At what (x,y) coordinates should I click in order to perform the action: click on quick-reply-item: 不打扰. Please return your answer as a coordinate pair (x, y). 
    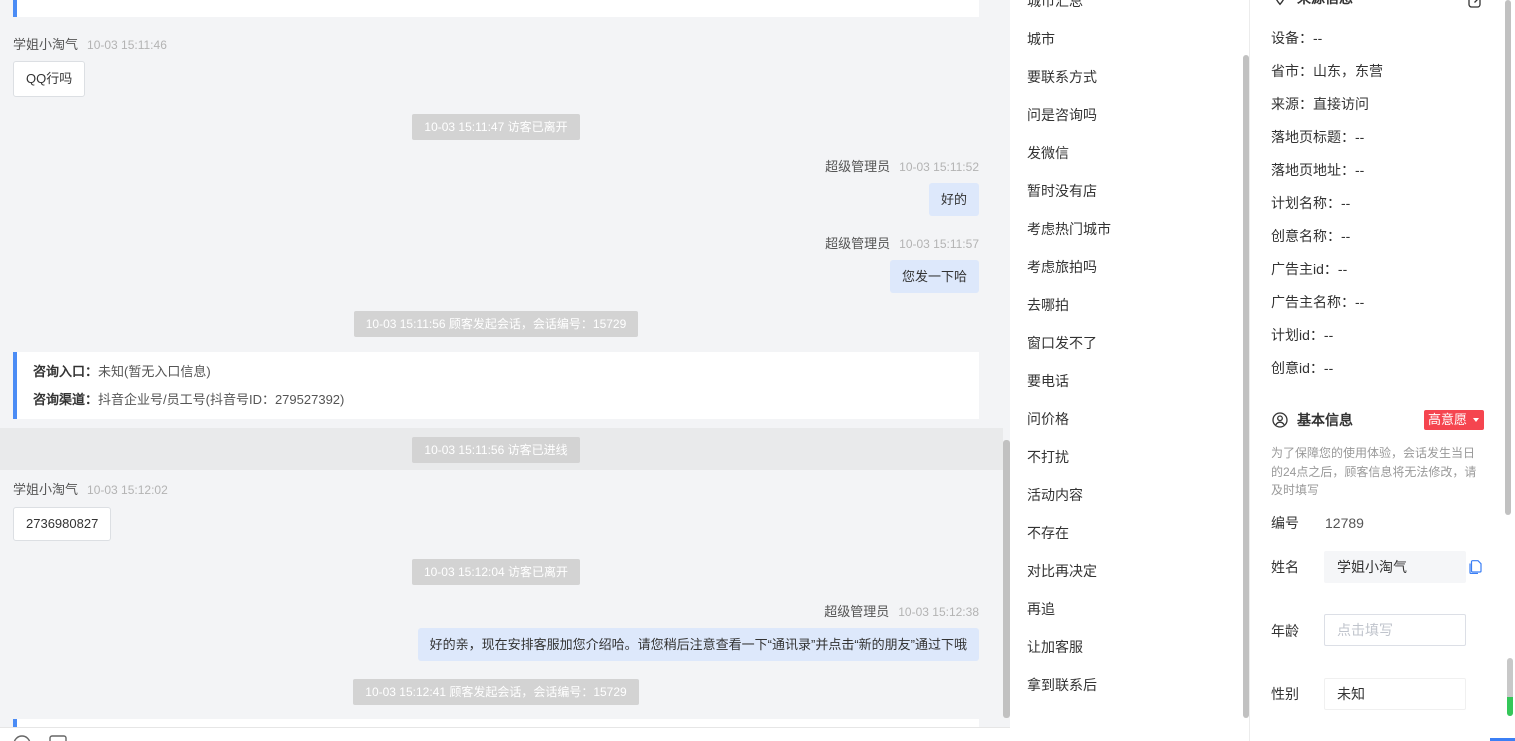
    Looking at the image, I should click on (1125, 457).